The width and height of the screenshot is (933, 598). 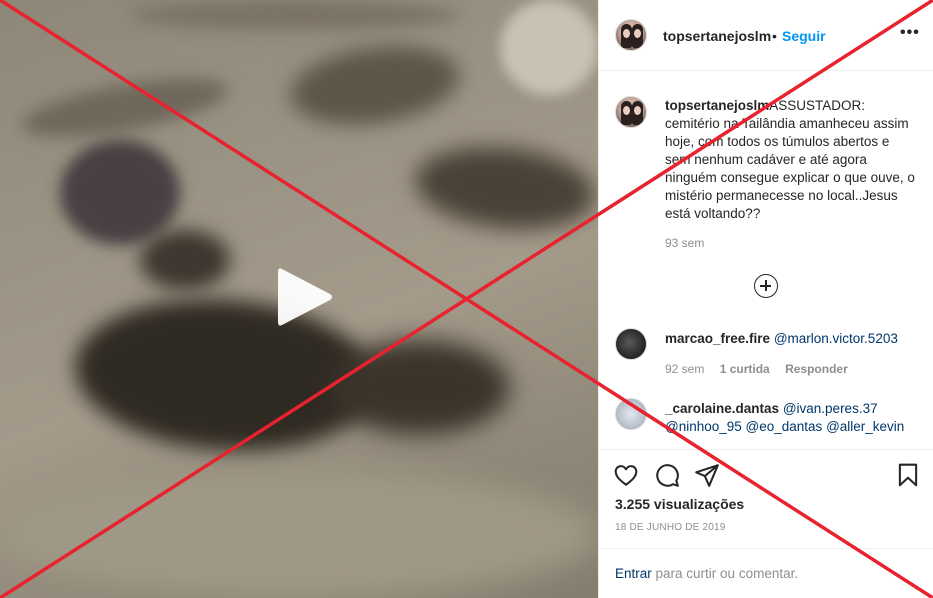 I want to click on post-header: topsertanejoslm • Seguir •••, so click(x=766, y=35).